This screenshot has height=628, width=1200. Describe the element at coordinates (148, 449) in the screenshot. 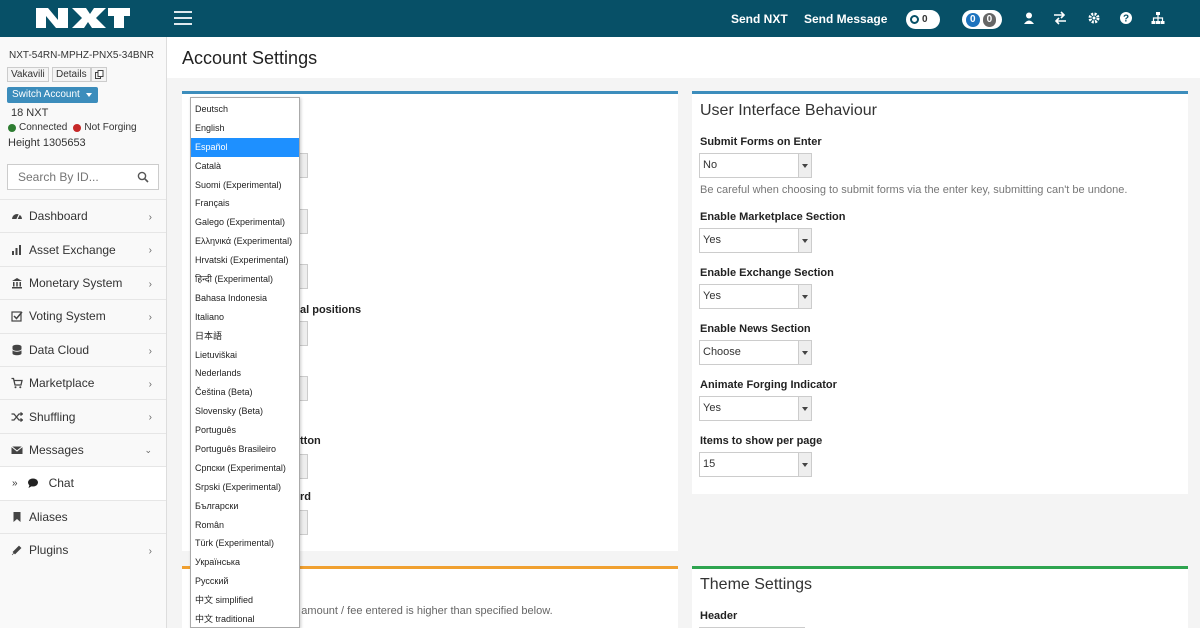

I see `chevron-down-icon: ⌄` at that location.